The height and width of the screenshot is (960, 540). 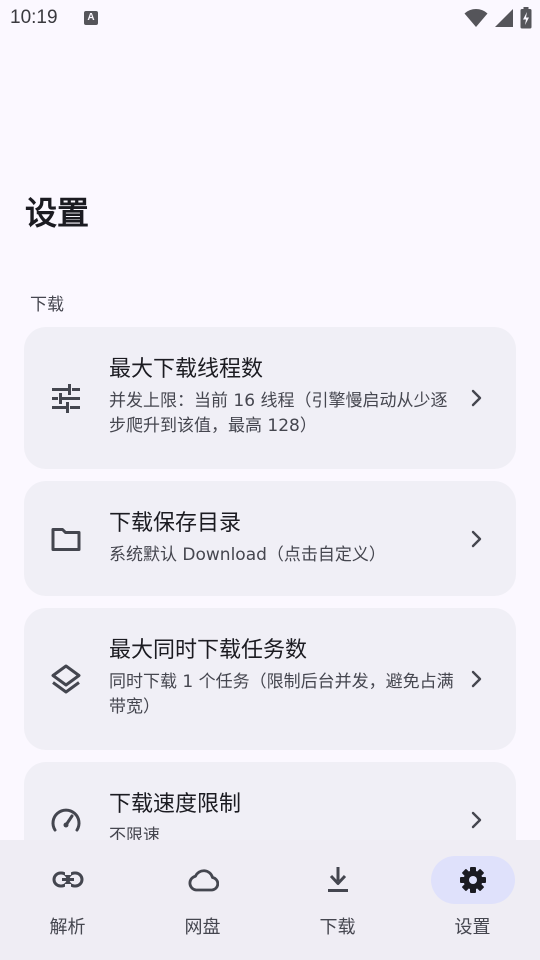 I want to click on nav-item-settings: 设置, so click(x=472, y=900).